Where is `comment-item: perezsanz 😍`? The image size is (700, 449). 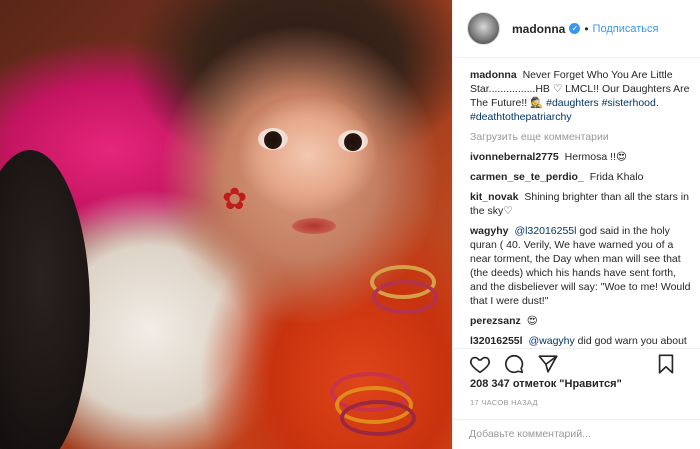 comment-item: perezsanz 😍 is located at coordinates (580, 321).